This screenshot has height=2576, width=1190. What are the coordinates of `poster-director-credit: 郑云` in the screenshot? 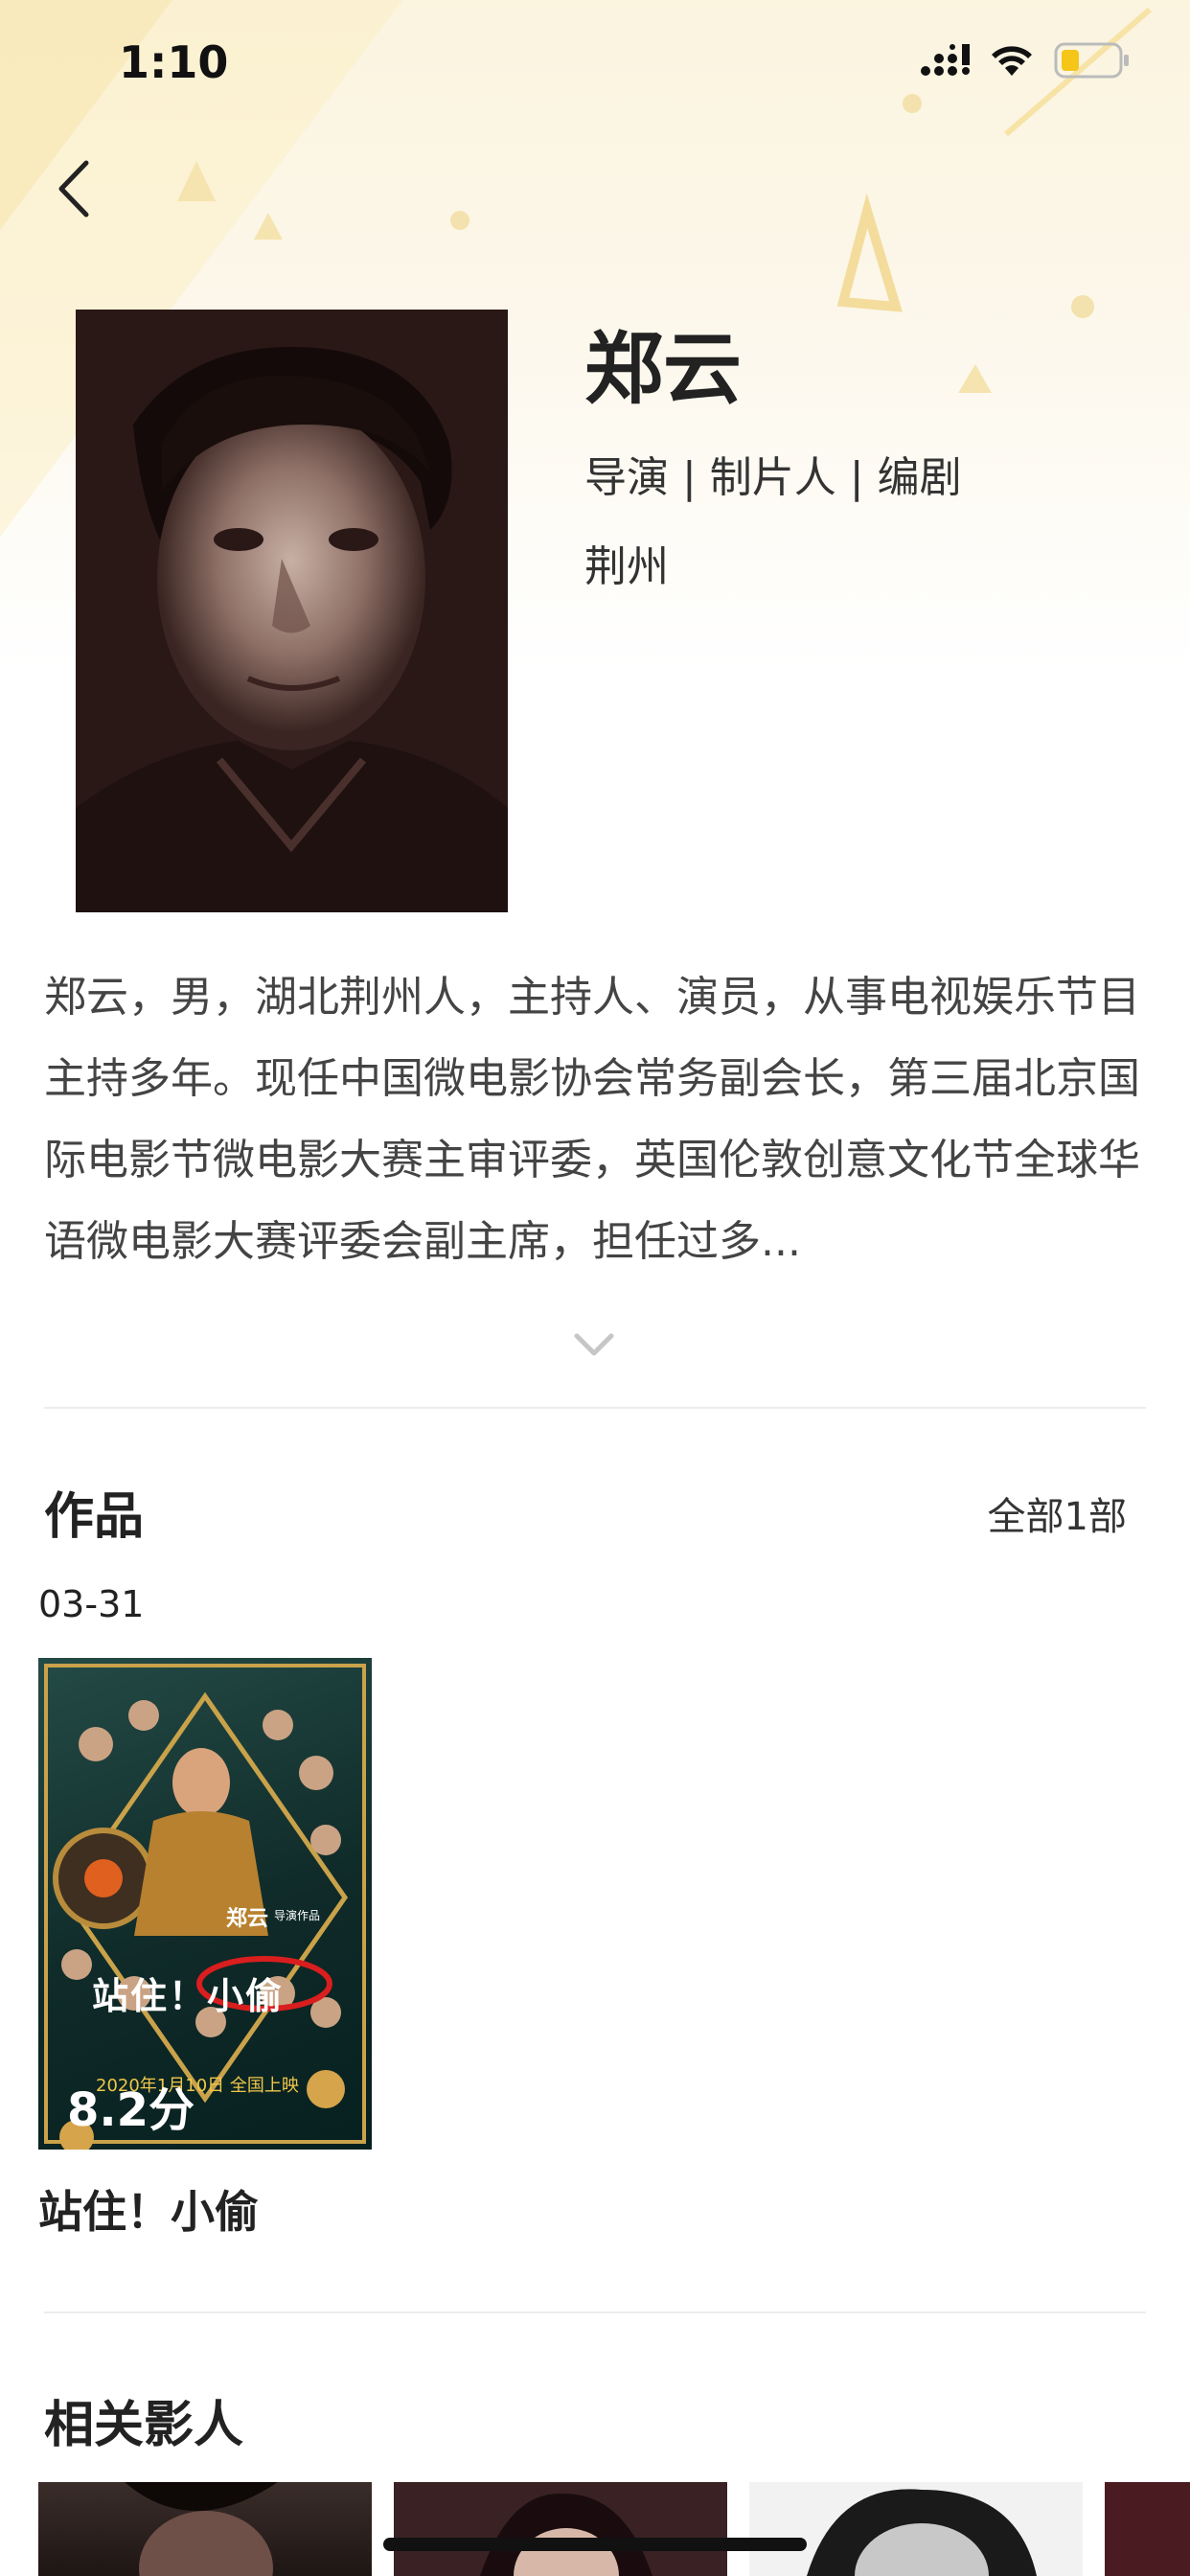 It's located at (248, 1919).